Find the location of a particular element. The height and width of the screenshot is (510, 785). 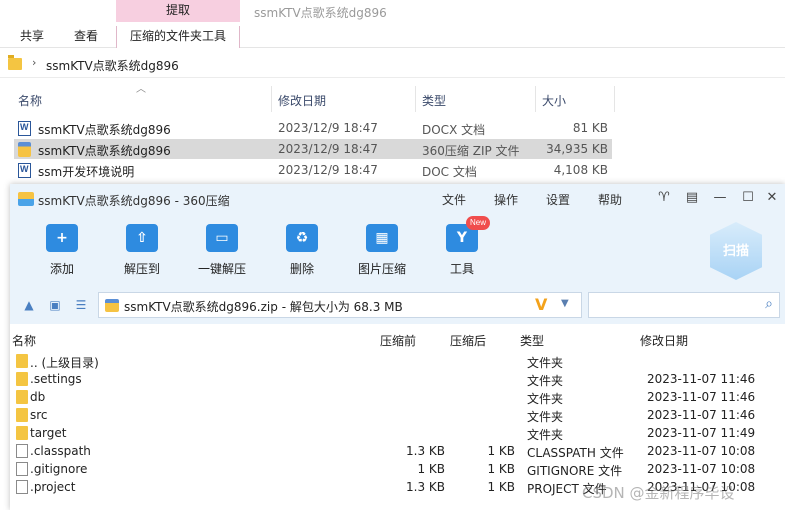

skin-icon: ♈ is located at coordinates (664, 198).